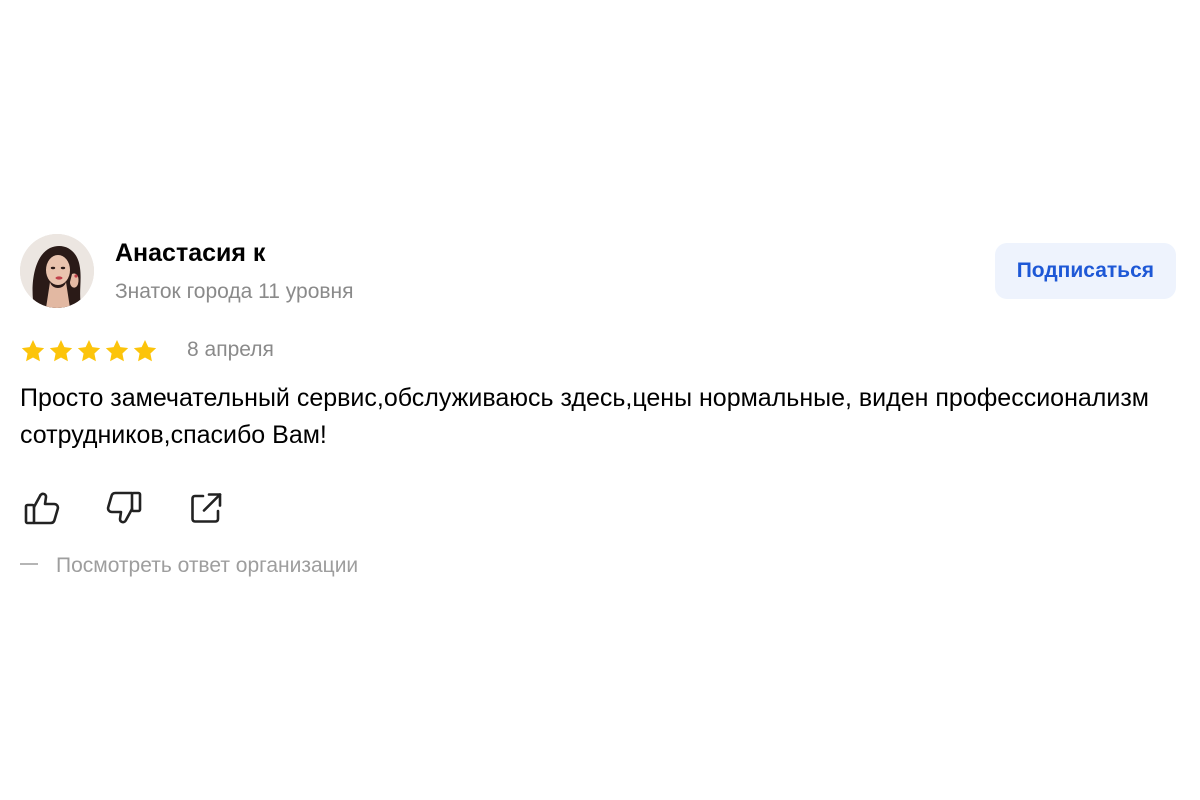 The height and width of the screenshot is (800, 1200). I want to click on dislike-button, so click(124, 508).